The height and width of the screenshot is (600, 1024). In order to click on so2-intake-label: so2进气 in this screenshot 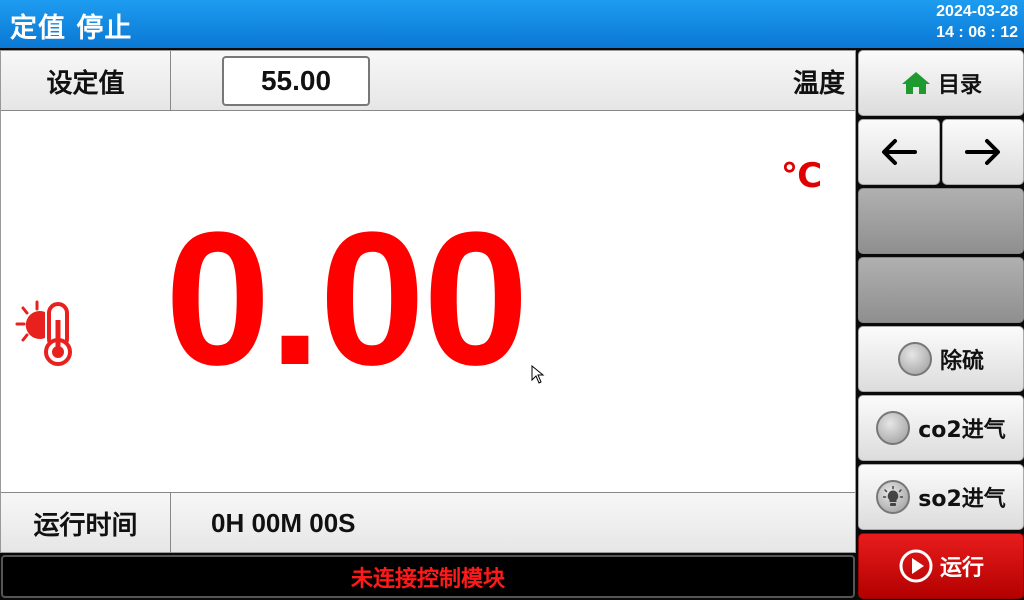, I will do `click(962, 499)`.